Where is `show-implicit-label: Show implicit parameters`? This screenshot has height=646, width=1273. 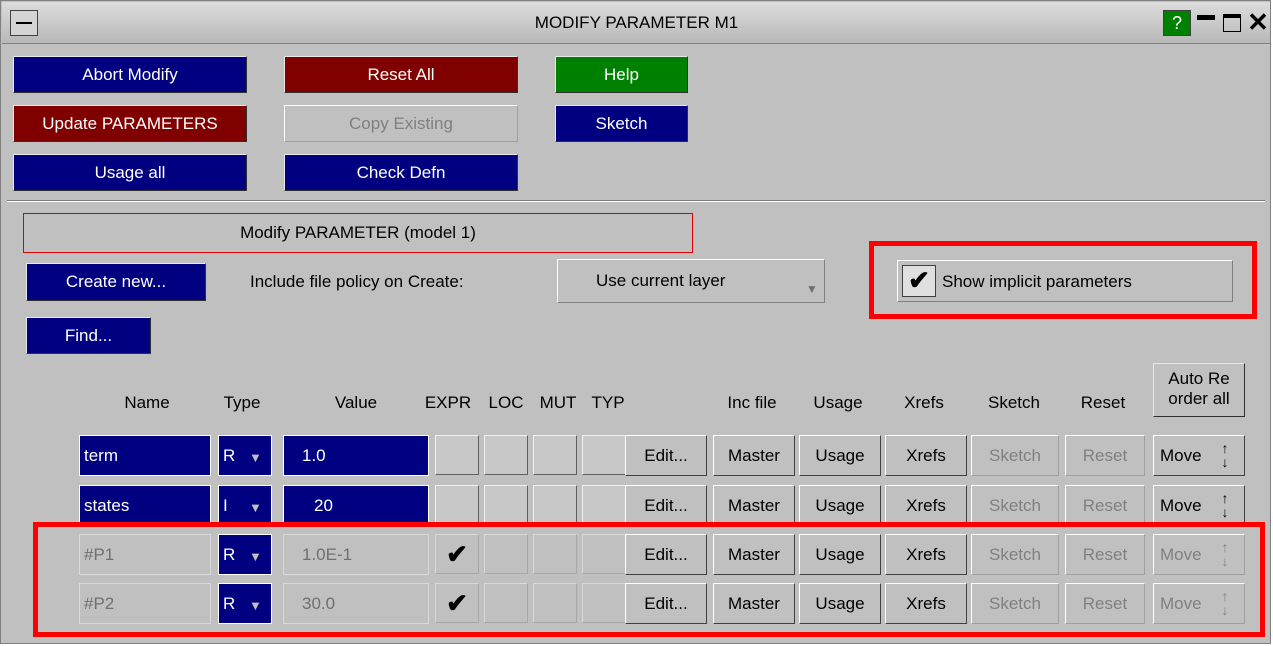
show-implicit-label: Show implicit parameters is located at coordinates (1037, 281).